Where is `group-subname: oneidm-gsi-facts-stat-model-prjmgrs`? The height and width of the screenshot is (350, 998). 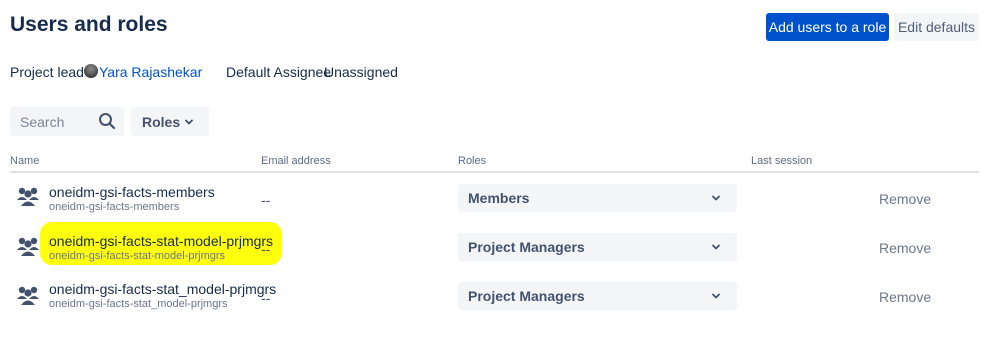
group-subname: oneidm-gsi-facts-stat-model-prjmgrs is located at coordinates (137, 256).